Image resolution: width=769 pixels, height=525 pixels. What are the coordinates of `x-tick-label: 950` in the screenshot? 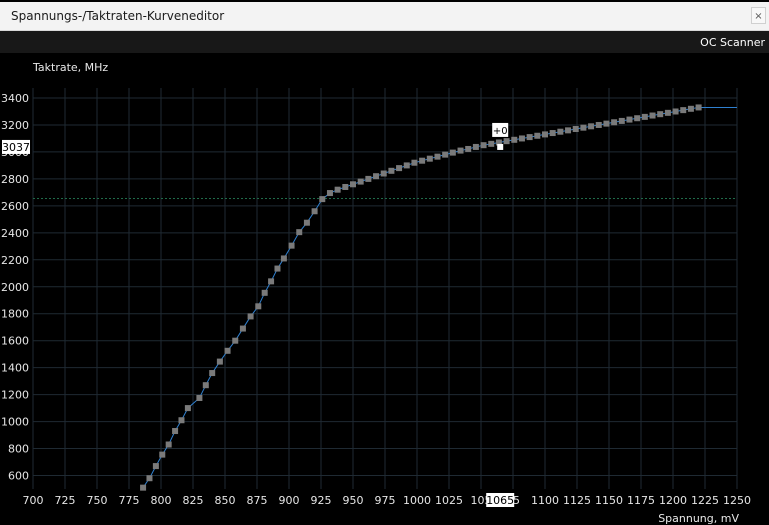 It's located at (353, 500).